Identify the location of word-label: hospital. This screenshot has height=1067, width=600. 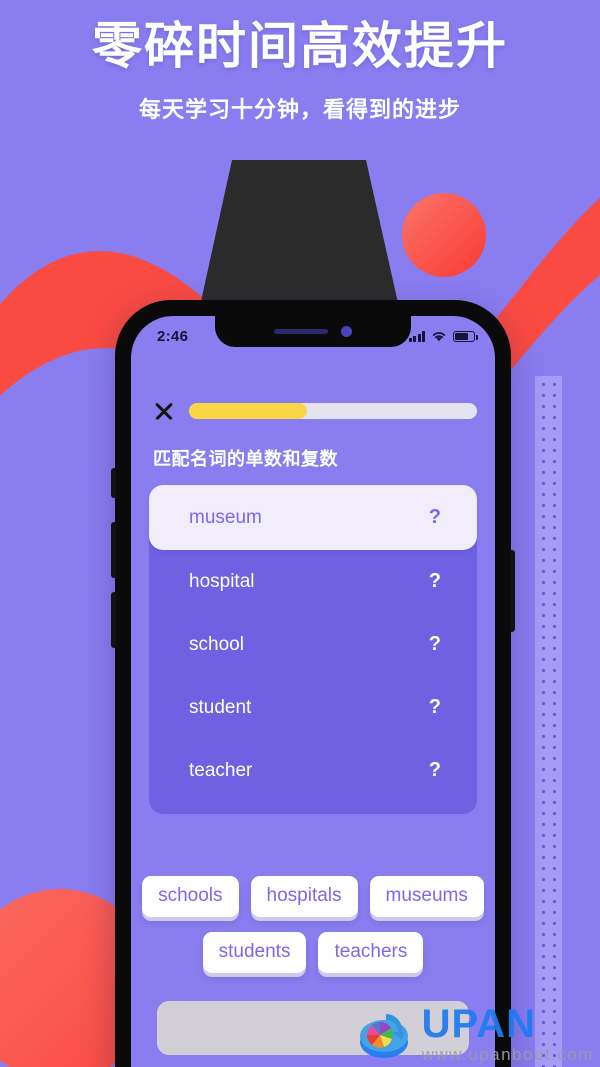
(222, 581).